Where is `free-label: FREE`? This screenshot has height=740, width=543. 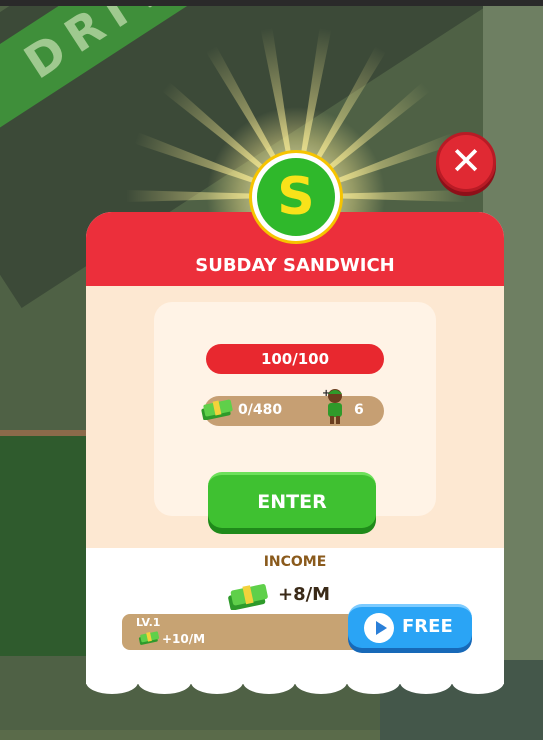
free-label: FREE is located at coordinates (427, 626).